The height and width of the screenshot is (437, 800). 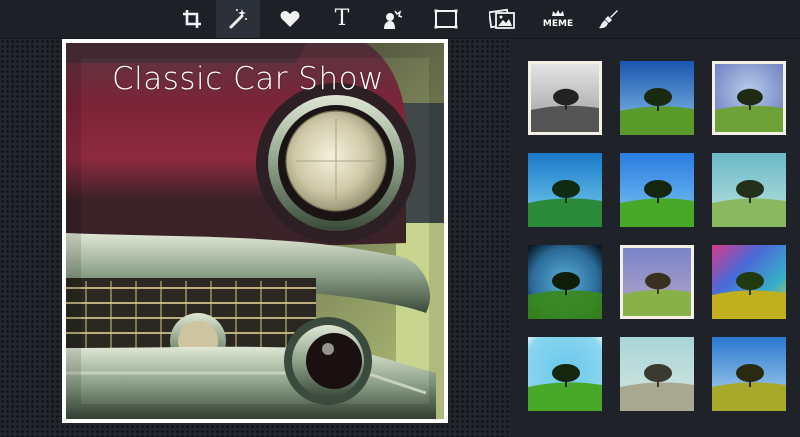 I want to click on filter-glow-preview, so click(x=565, y=374).